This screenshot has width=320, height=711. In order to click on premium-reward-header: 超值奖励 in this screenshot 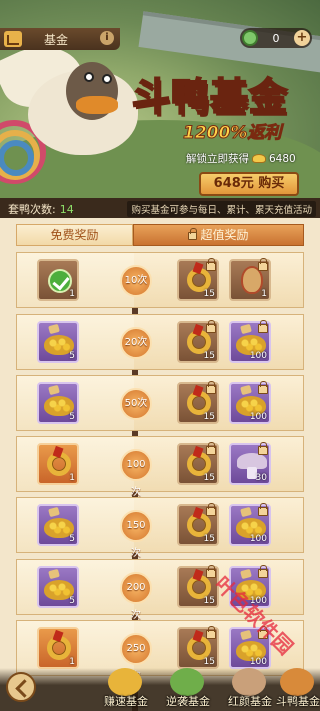, I will do `click(218, 235)`.